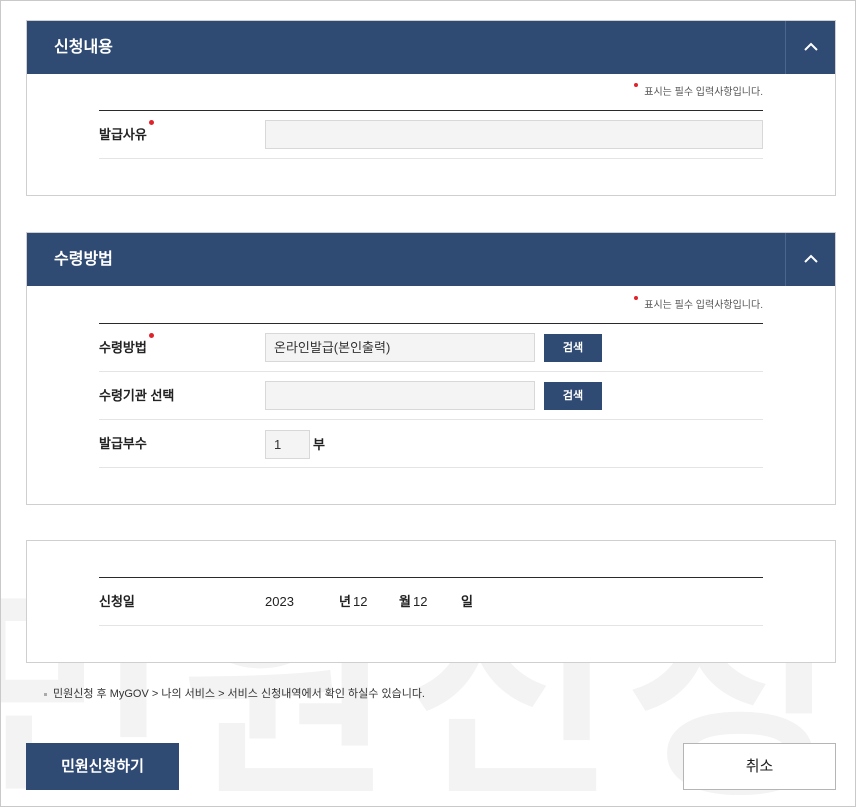  What do you see at coordinates (759, 766) in the screenshot?
I see `cancel-button: 취소` at bounding box center [759, 766].